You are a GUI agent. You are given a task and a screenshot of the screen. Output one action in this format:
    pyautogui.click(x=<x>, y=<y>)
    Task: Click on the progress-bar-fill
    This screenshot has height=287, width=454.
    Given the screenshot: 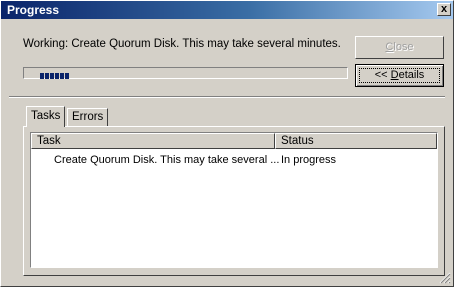 What is the action you would take?
    pyautogui.click(x=55, y=74)
    